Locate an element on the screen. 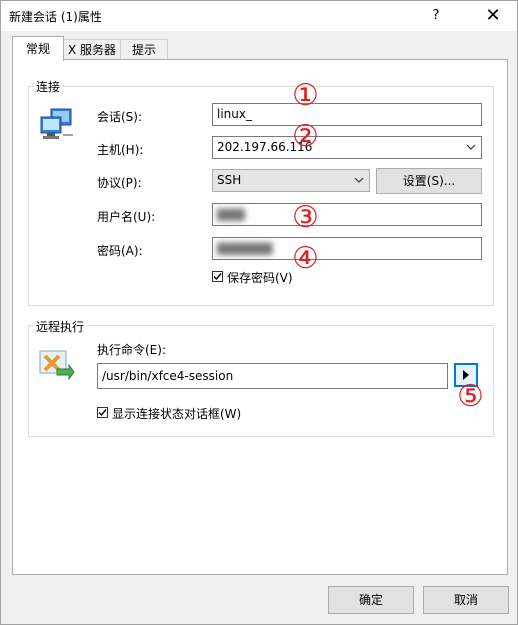 The width and height of the screenshot is (518, 625). annotation-marker-1: ① is located at coordinates (305, 95).